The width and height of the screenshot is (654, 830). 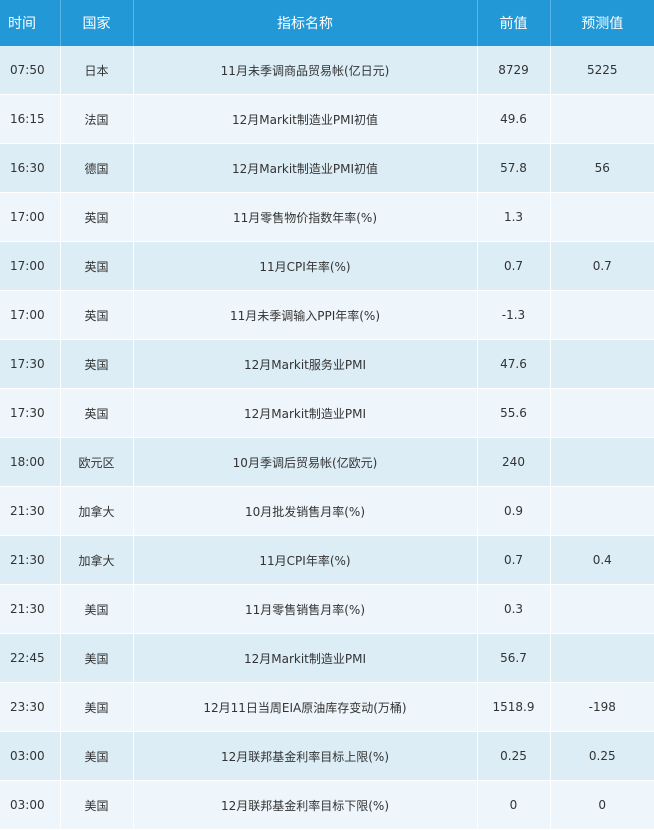 What do you see at coordinates (305, 364) in the screenshot?
I see `cell-indicator: 12月Markit服务业PMI` at bounding box center [305, 364].